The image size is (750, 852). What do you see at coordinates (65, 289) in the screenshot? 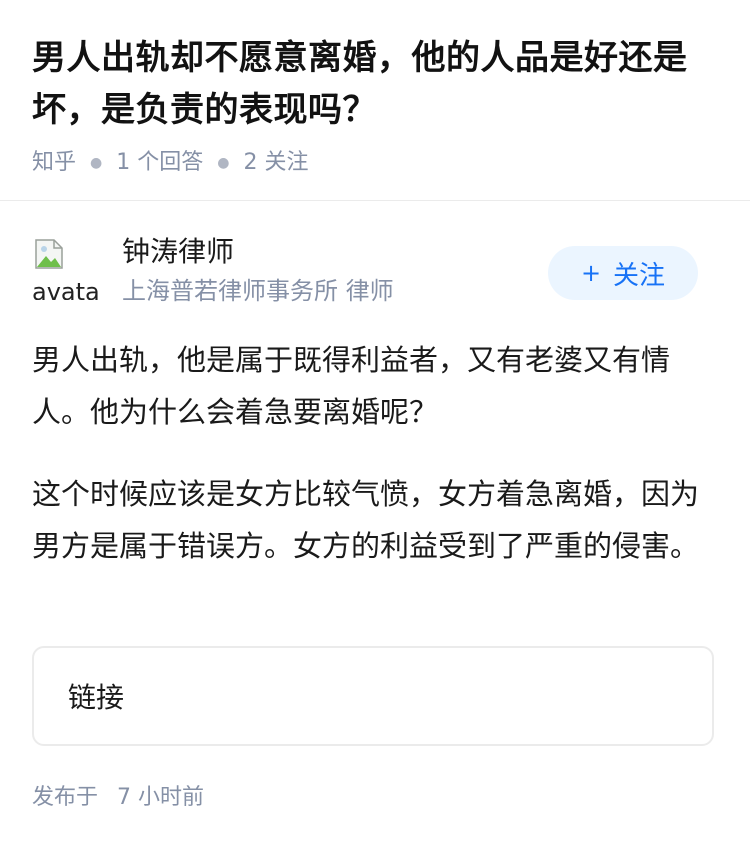
I see `avatar-alt-text: avatar` at bounding box center [65, 289].